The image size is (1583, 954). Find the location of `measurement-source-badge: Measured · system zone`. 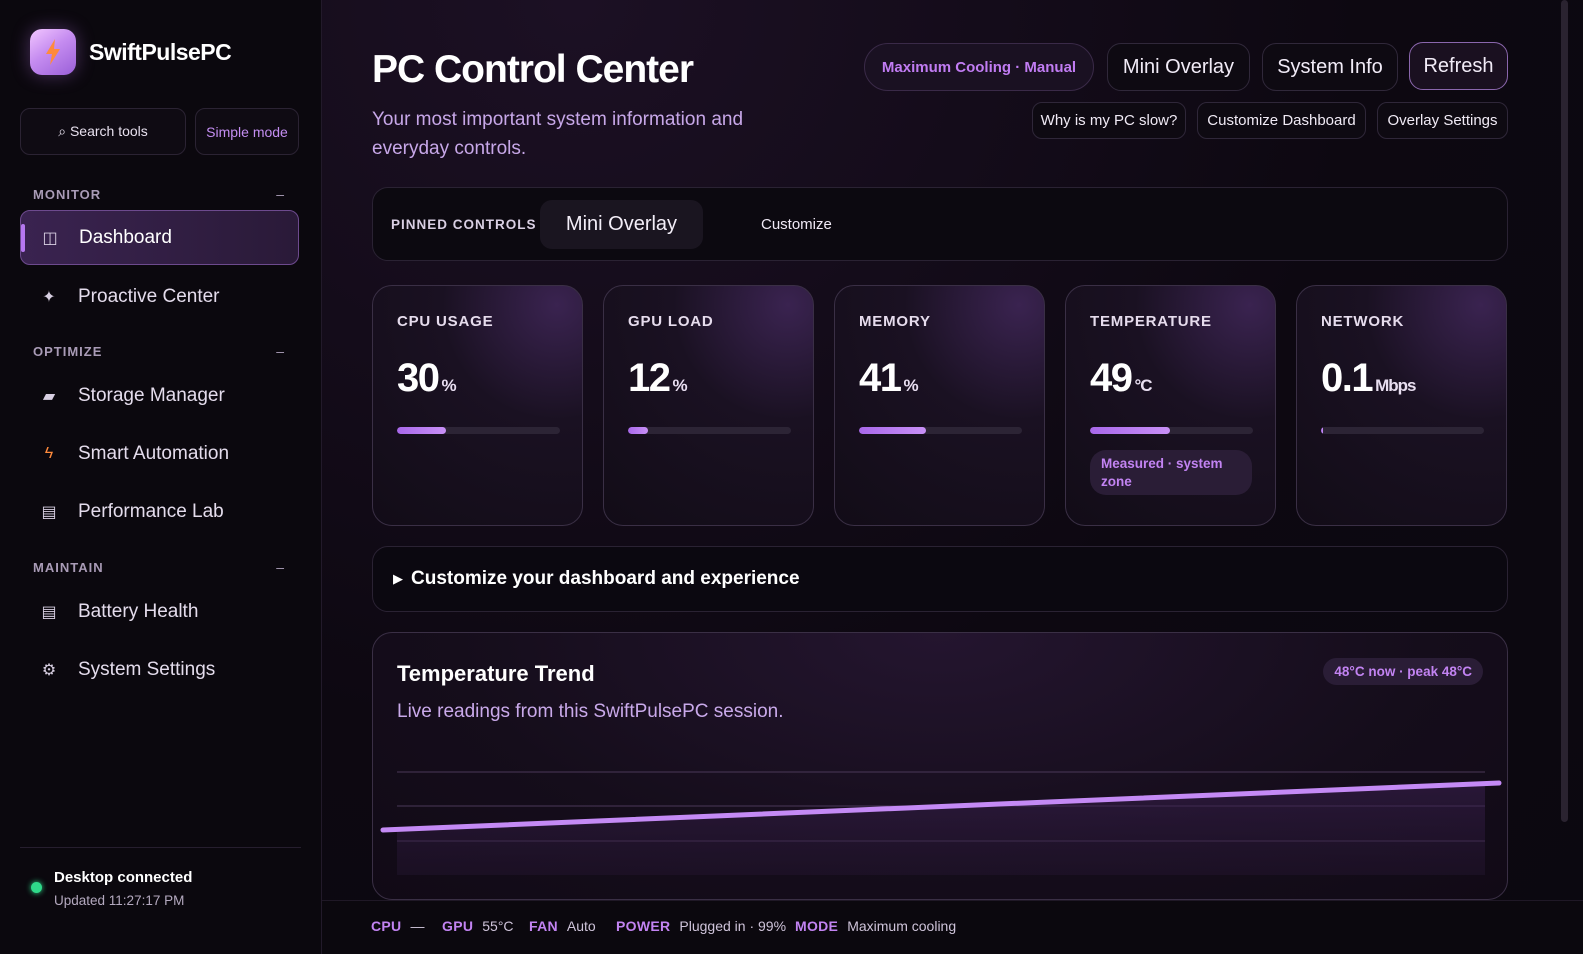

measurement-source-badge: Measured · system zone is located at coordinates (1171, 472).